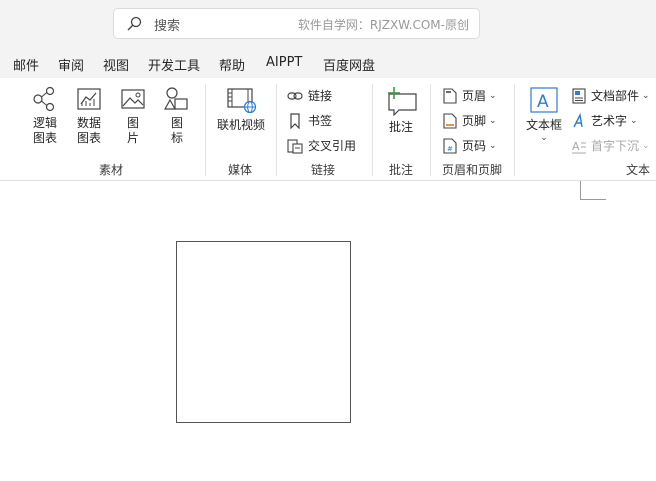 The image size is (656, 481). What do you see at coordinates (44, 138) in the screenshot?
I see `logic-chart-label-2: 图表` at bounding box center [44, 138].